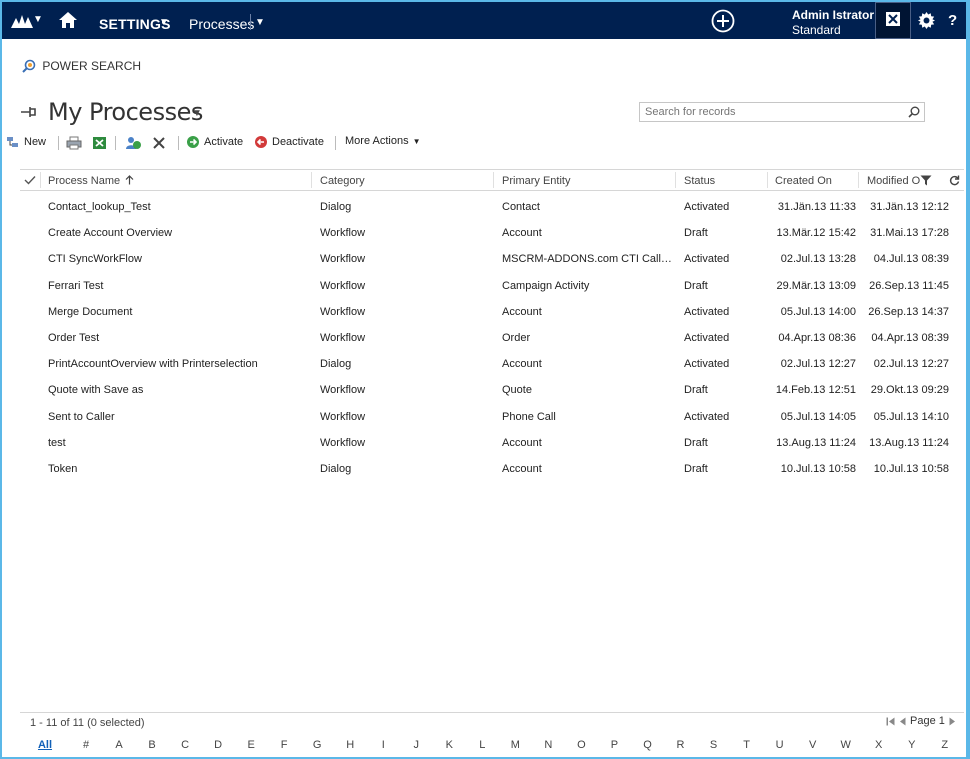  I want to click on alphabet-letter: V, so click(812, 745).